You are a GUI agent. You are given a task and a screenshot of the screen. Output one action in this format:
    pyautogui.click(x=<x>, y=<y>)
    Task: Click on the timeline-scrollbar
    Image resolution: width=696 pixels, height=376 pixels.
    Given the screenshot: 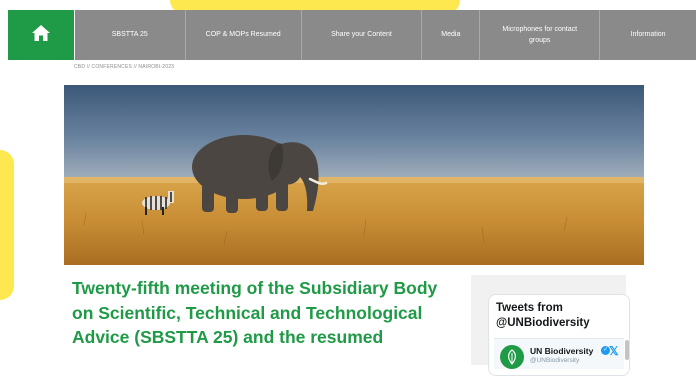 What is the action you would take?
    pyautogui.click(x=627, y=350)
    